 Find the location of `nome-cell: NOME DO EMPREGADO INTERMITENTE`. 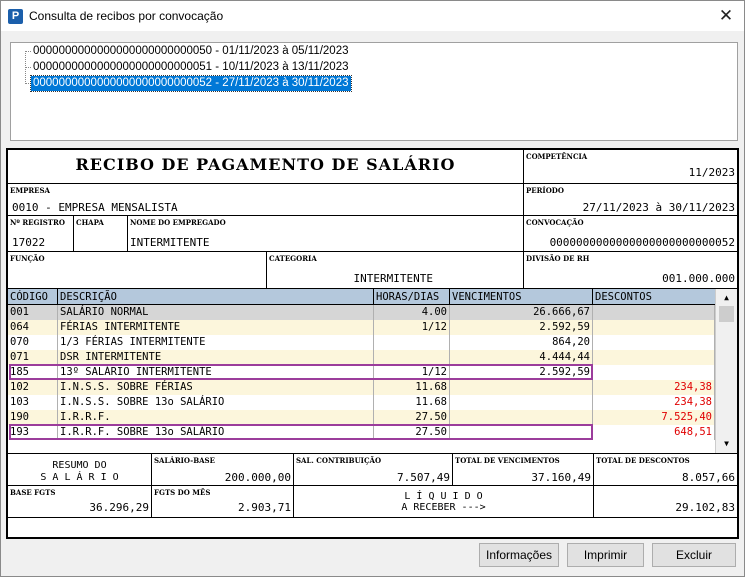

nome-cell: NOME DO EMPREGADO INTERMITENTE is located at coordinates (326, 234).